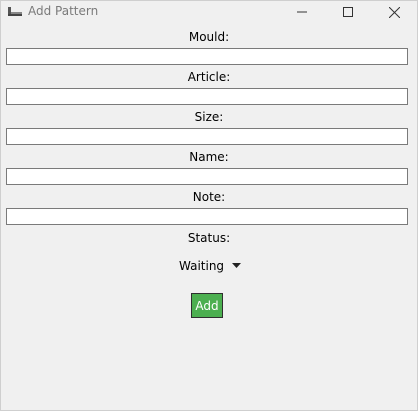  What do you see at coordinates (207, 216) in the screenshot?
I see `note-input` at bounding box center [207, 216].